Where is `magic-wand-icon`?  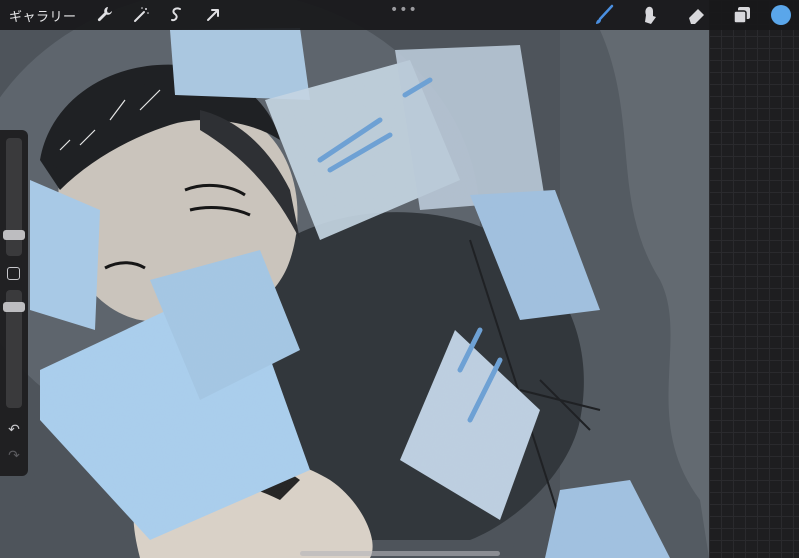
magic-wand-icon is located at coordinates (141, 14).